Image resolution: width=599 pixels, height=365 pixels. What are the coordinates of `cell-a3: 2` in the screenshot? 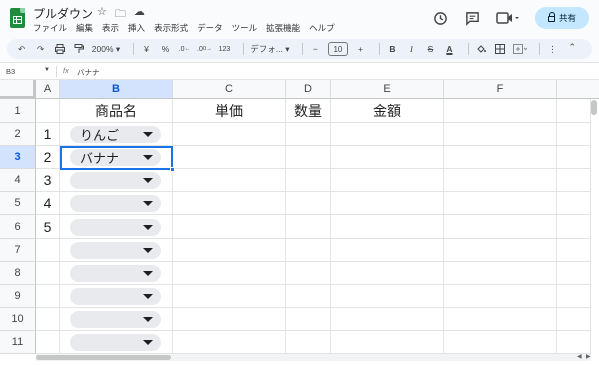 It's located at (48, 157).